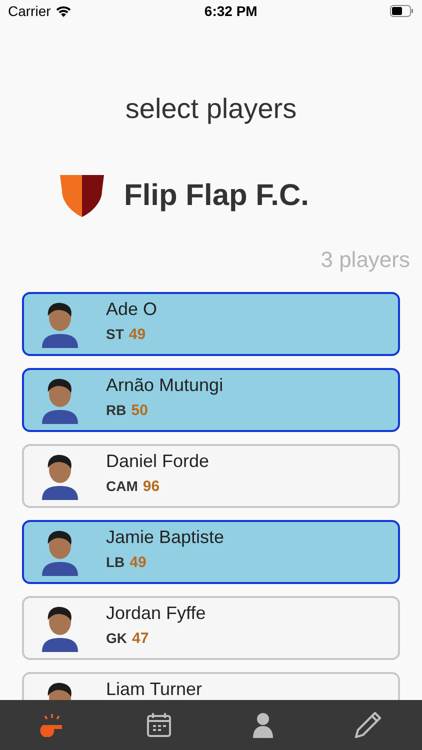 The image size is (422, 750). Describe the element at coordinates (122, 486) in the screenshot. I see `player-position: CAM` at that location.